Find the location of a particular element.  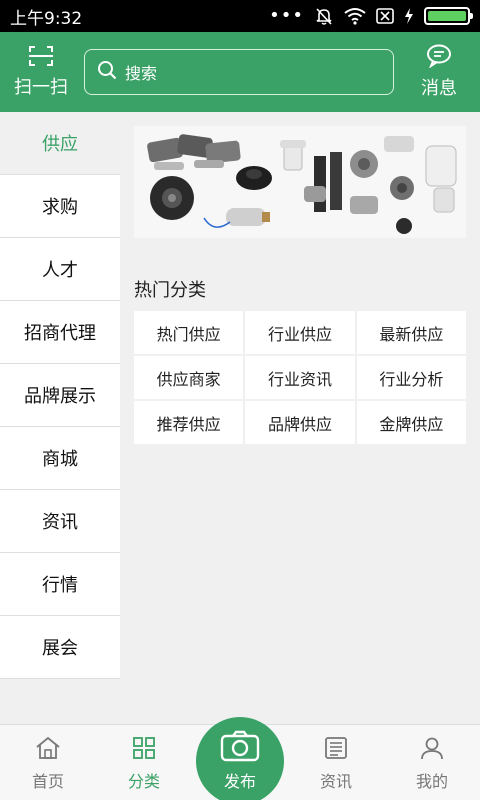

tab-category-label: 分类 is located at coordinates (143, 781).